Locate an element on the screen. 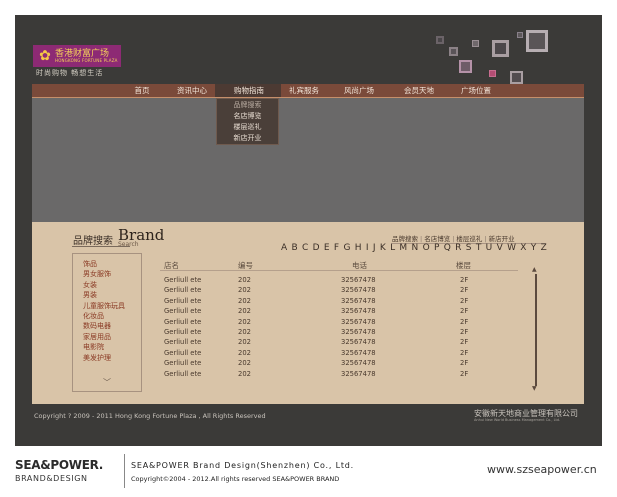 The height and width of the screenshot is (497, 617). watermark-divider is located at coordinates (124, 471).